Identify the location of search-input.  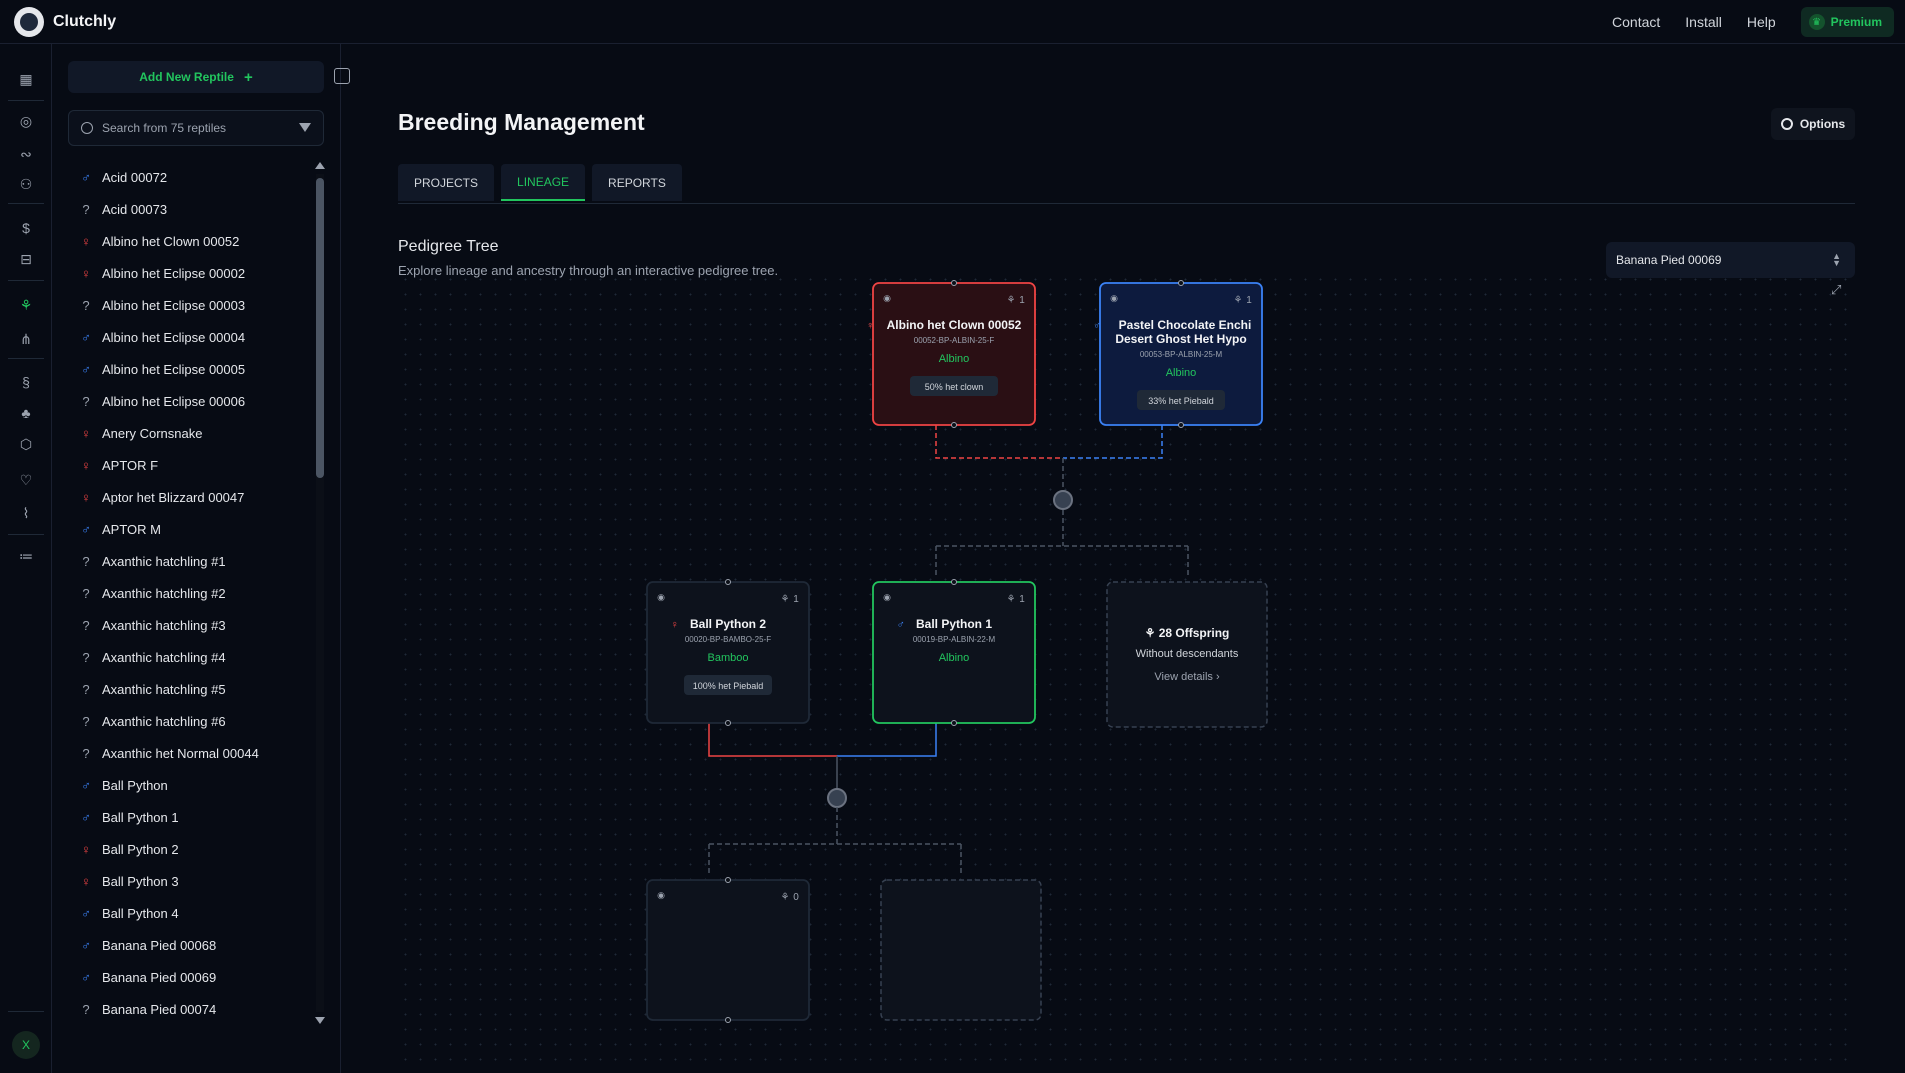
(197, 128).